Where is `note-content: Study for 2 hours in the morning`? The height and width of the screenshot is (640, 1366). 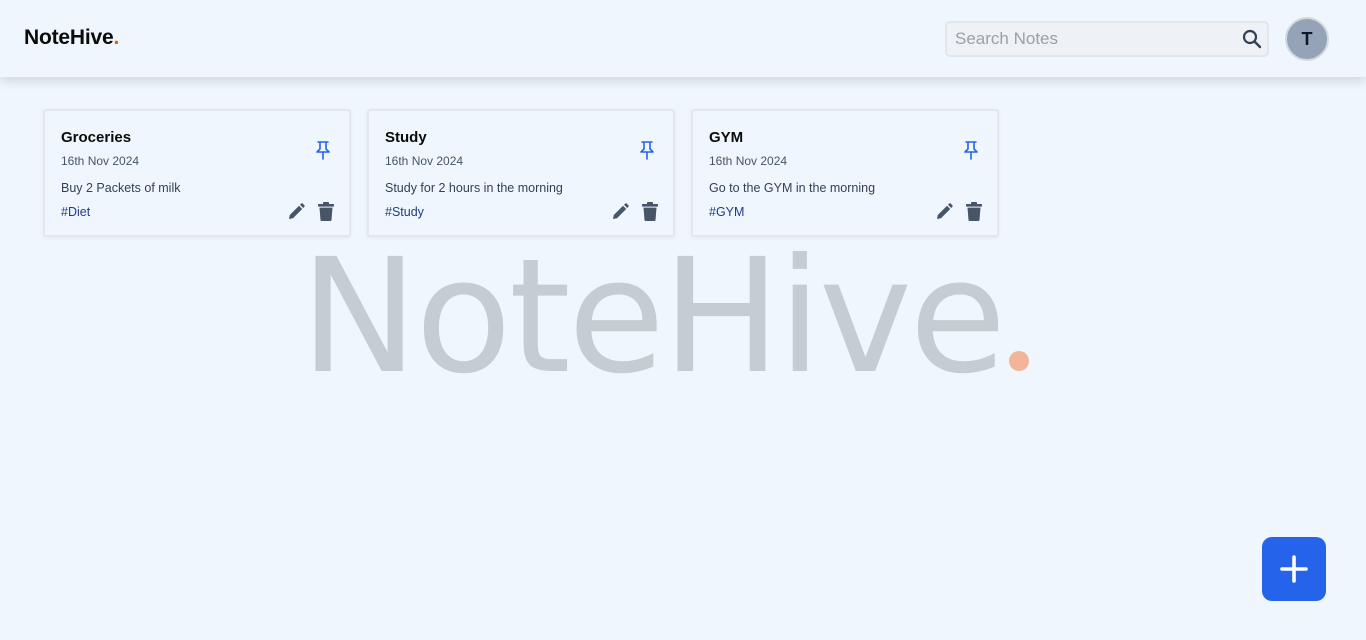 note-content: Study for 2 hours in the morning is located at coordinates (474, 188).